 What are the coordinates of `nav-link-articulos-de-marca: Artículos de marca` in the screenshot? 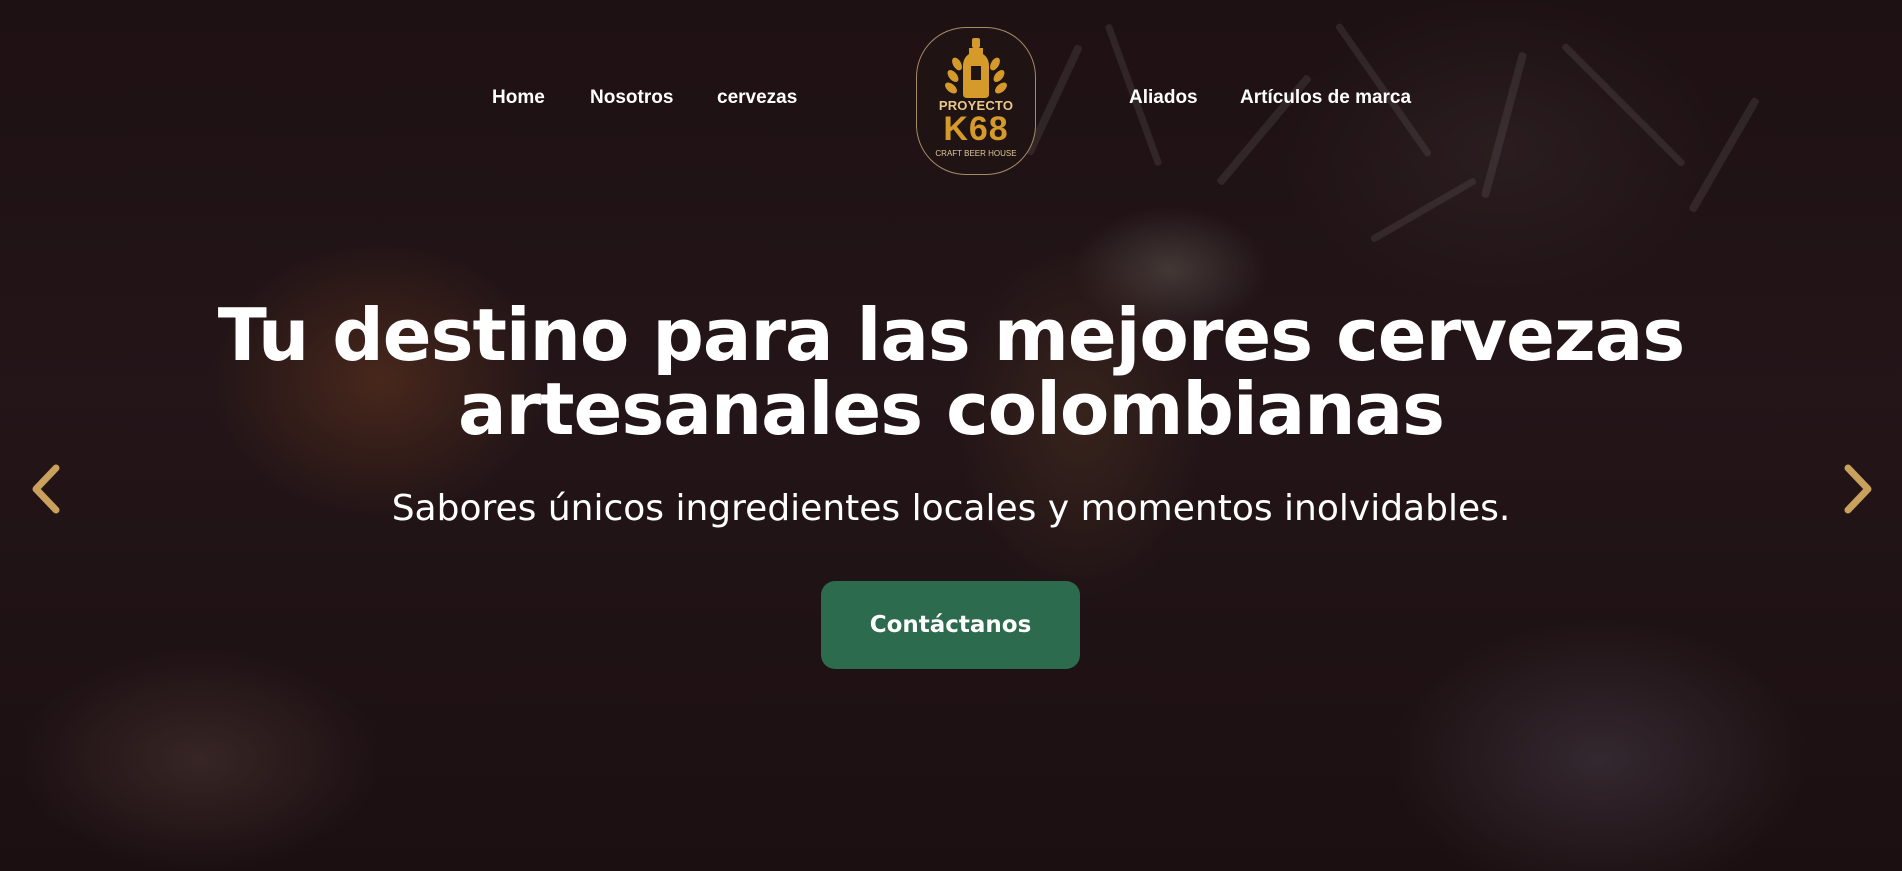 It's located at (1325, 98).